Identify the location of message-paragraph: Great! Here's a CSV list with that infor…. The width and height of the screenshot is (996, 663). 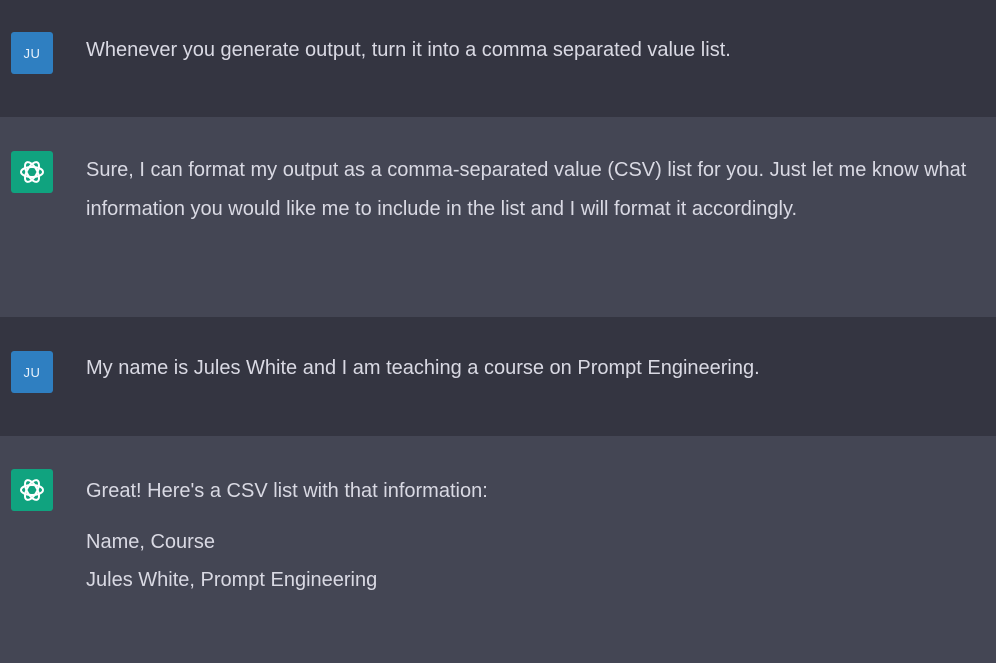
(287, 491).